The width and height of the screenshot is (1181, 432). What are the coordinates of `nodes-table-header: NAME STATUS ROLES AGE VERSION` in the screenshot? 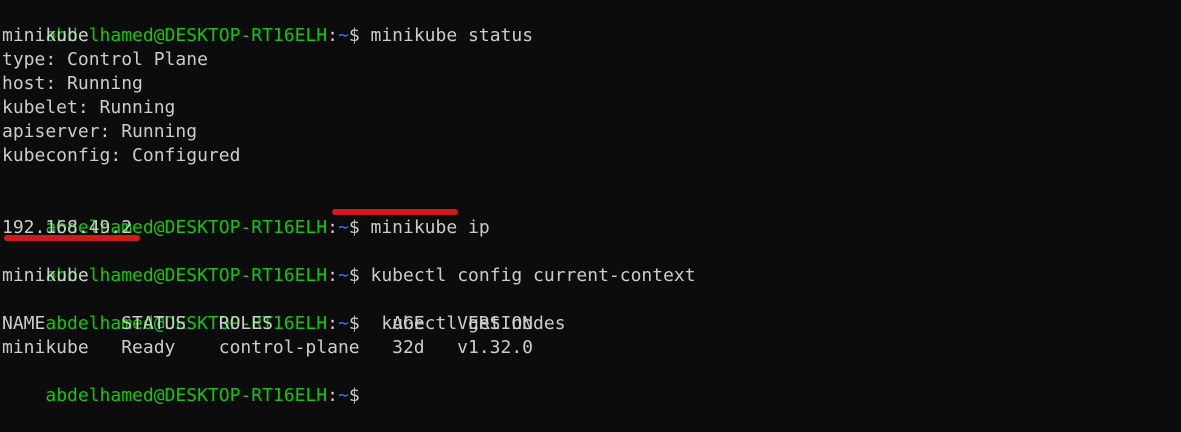 It's located at (268, 323).